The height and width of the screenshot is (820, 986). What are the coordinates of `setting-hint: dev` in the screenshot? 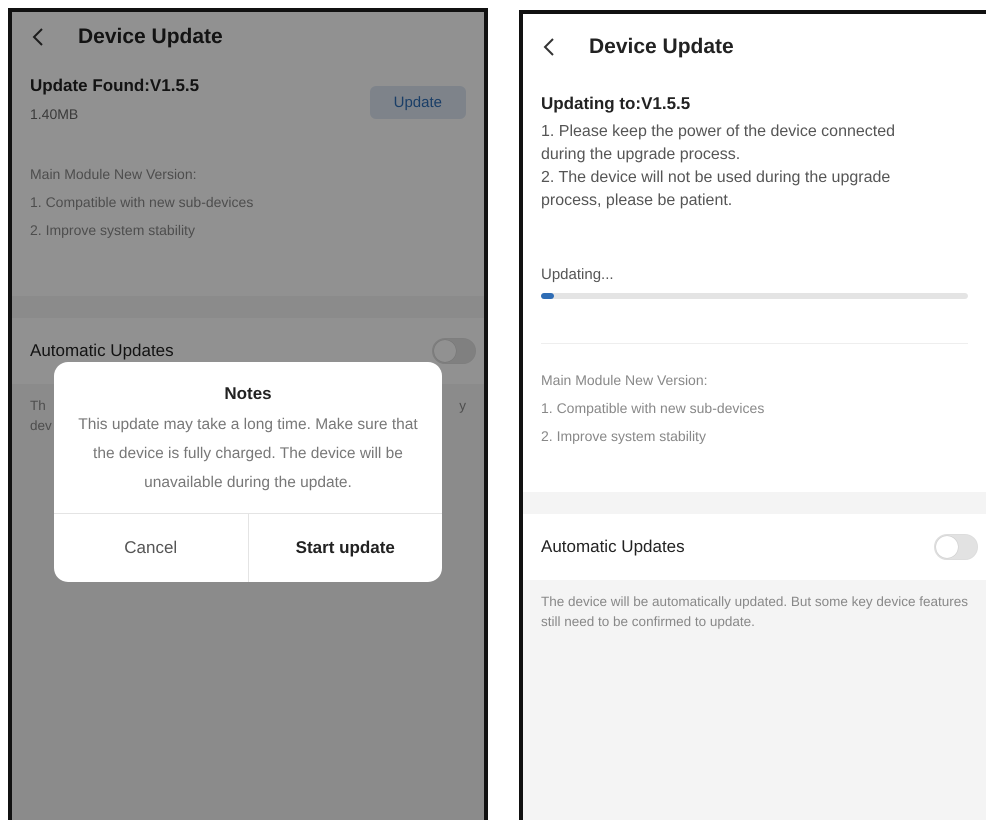 It's located at (41, 426).